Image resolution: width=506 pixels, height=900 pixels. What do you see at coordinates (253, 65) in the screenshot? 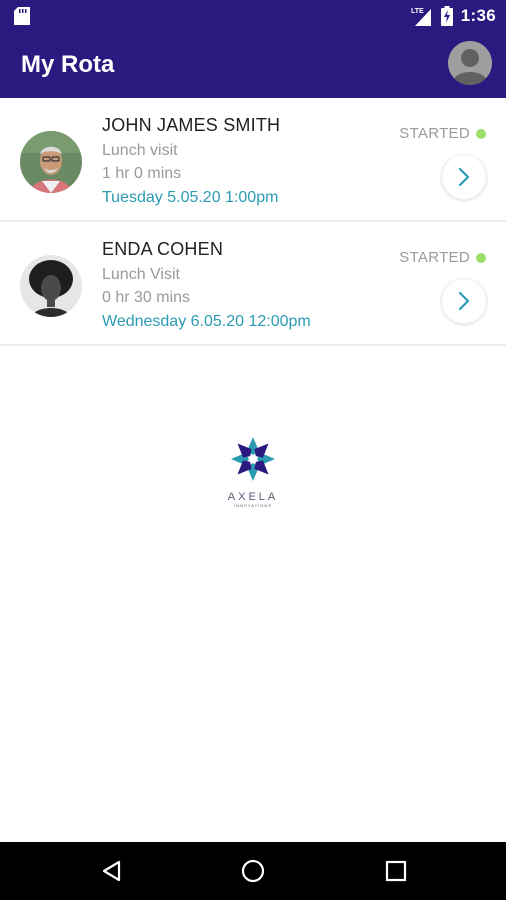
I see `app-bar: My Rota` at bounding box center [253, 65].